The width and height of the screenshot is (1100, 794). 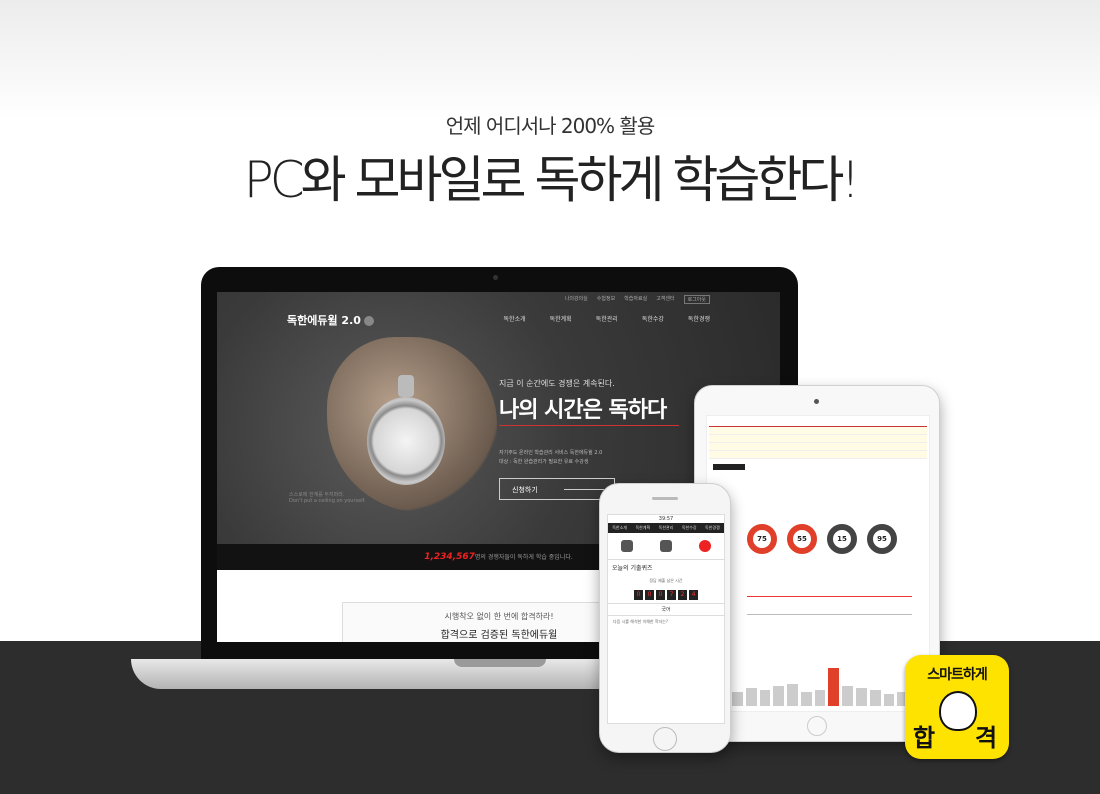 I want to click on site-logo: 독한에듀윌 2.0, so click(x=330, y=320).